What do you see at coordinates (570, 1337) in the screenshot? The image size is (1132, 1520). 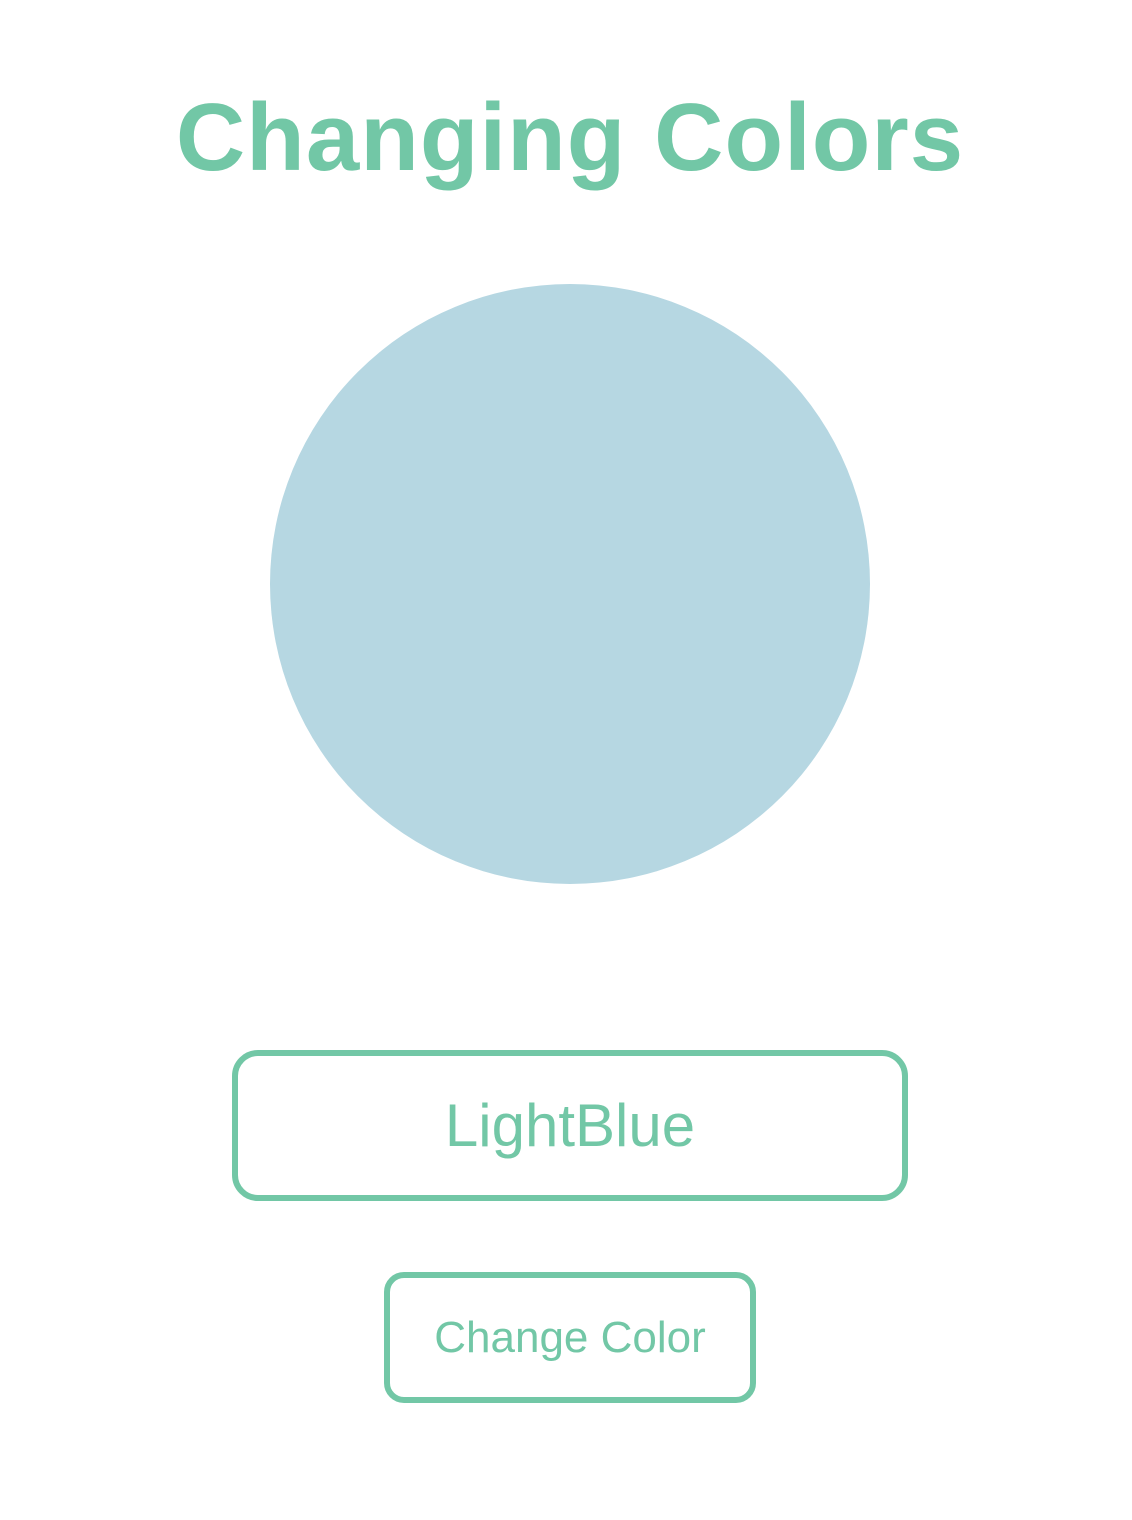 I see `change-color-button: Change Color` at bounding box center [570, 1337].